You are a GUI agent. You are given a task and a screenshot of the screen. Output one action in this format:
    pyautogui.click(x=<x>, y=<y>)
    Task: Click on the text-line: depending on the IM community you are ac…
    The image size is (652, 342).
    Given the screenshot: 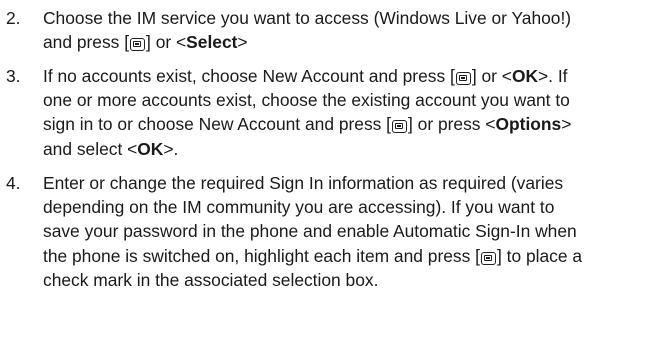 What is the action you would take?
    pyautogui.click(x=346, y=207)
    